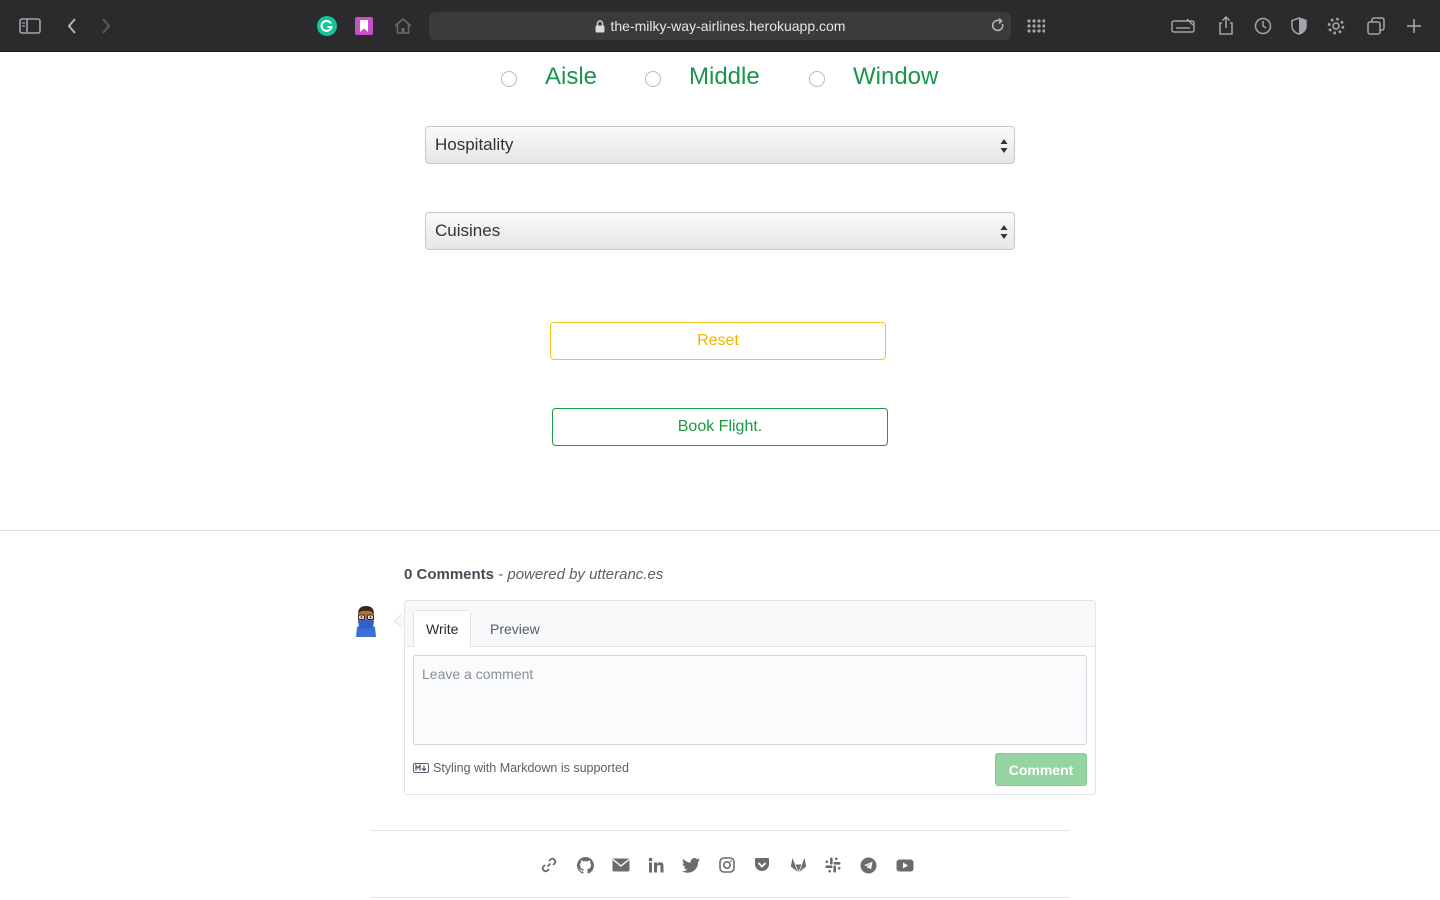 Image resolution: width=1440 pixels, height=900 pixels. I want to click on comment-tabs-bar: Write Preview, so click(750, 624).